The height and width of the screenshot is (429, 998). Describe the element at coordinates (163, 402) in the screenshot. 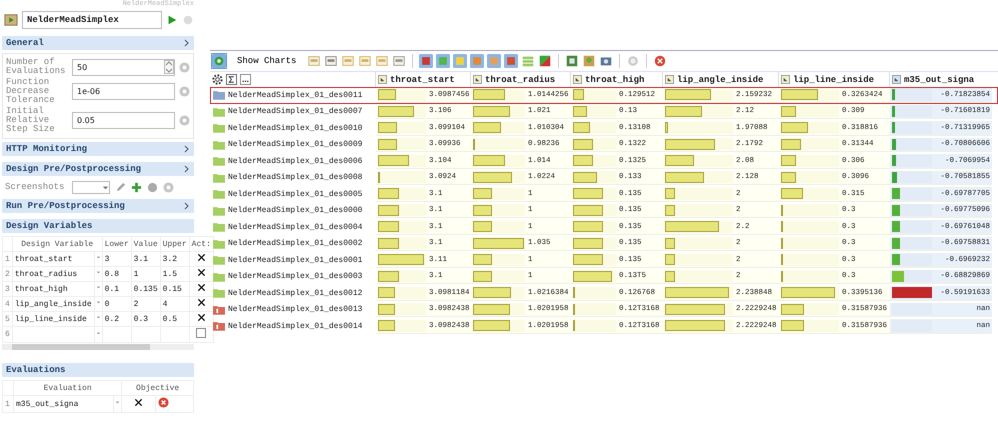

I see `remove-icon` at that location.